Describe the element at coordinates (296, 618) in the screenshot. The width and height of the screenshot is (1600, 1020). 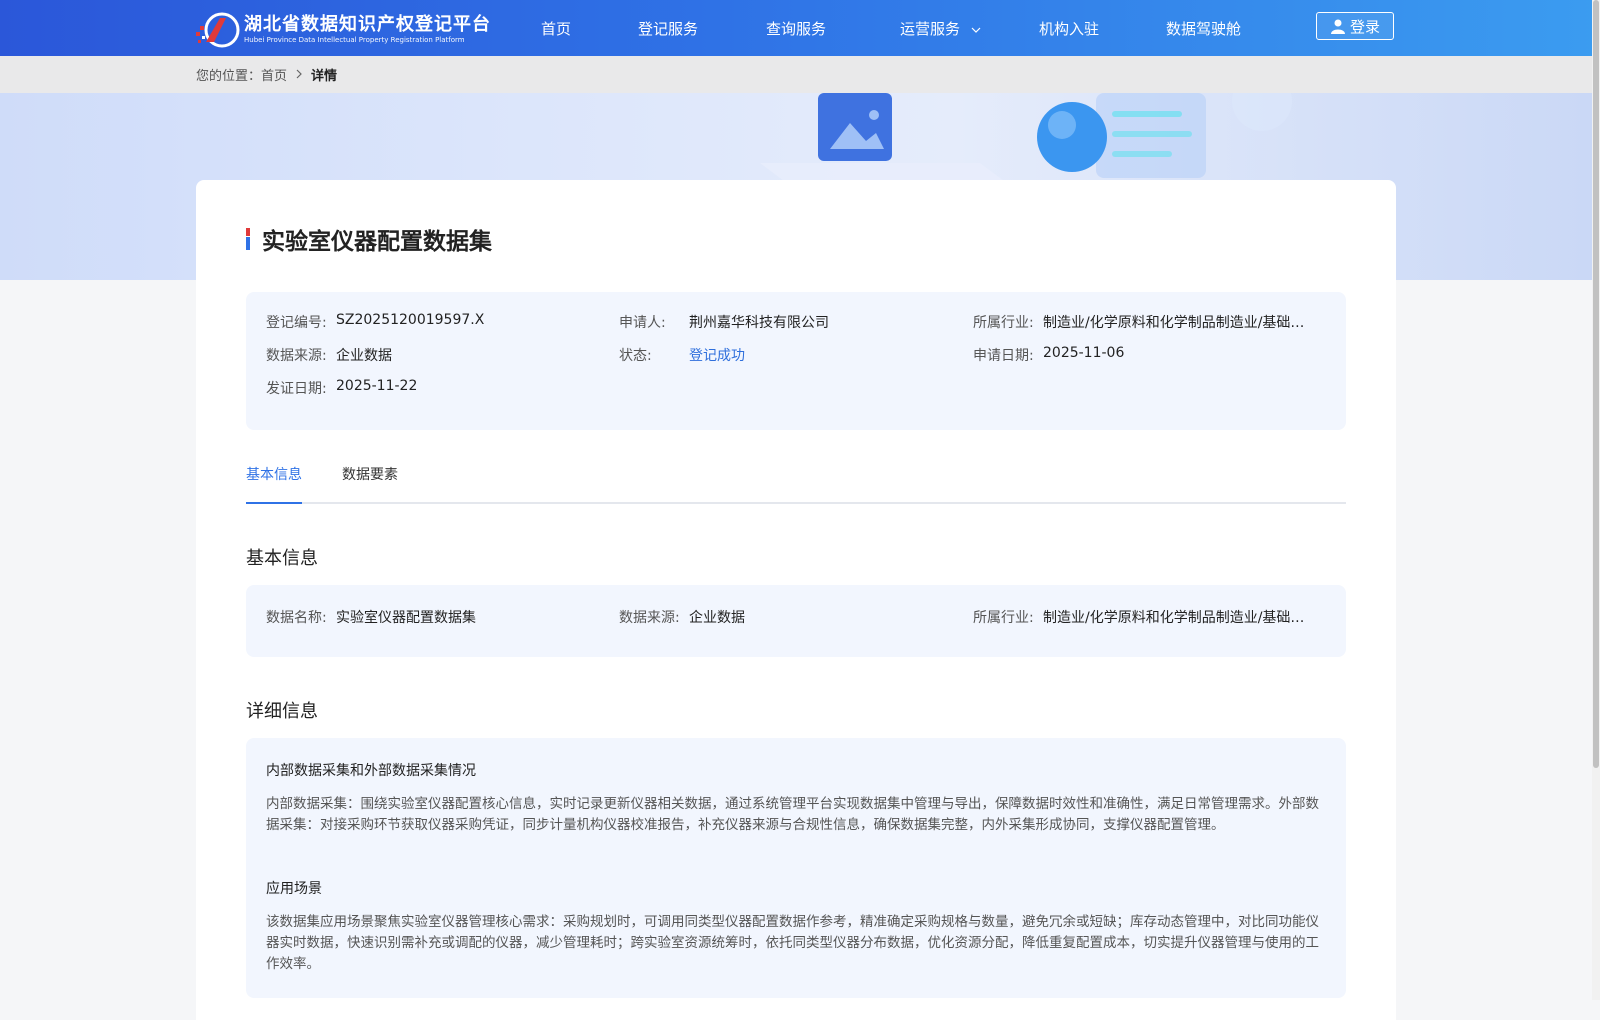
I see `field-label: 数据名称:` at that location.